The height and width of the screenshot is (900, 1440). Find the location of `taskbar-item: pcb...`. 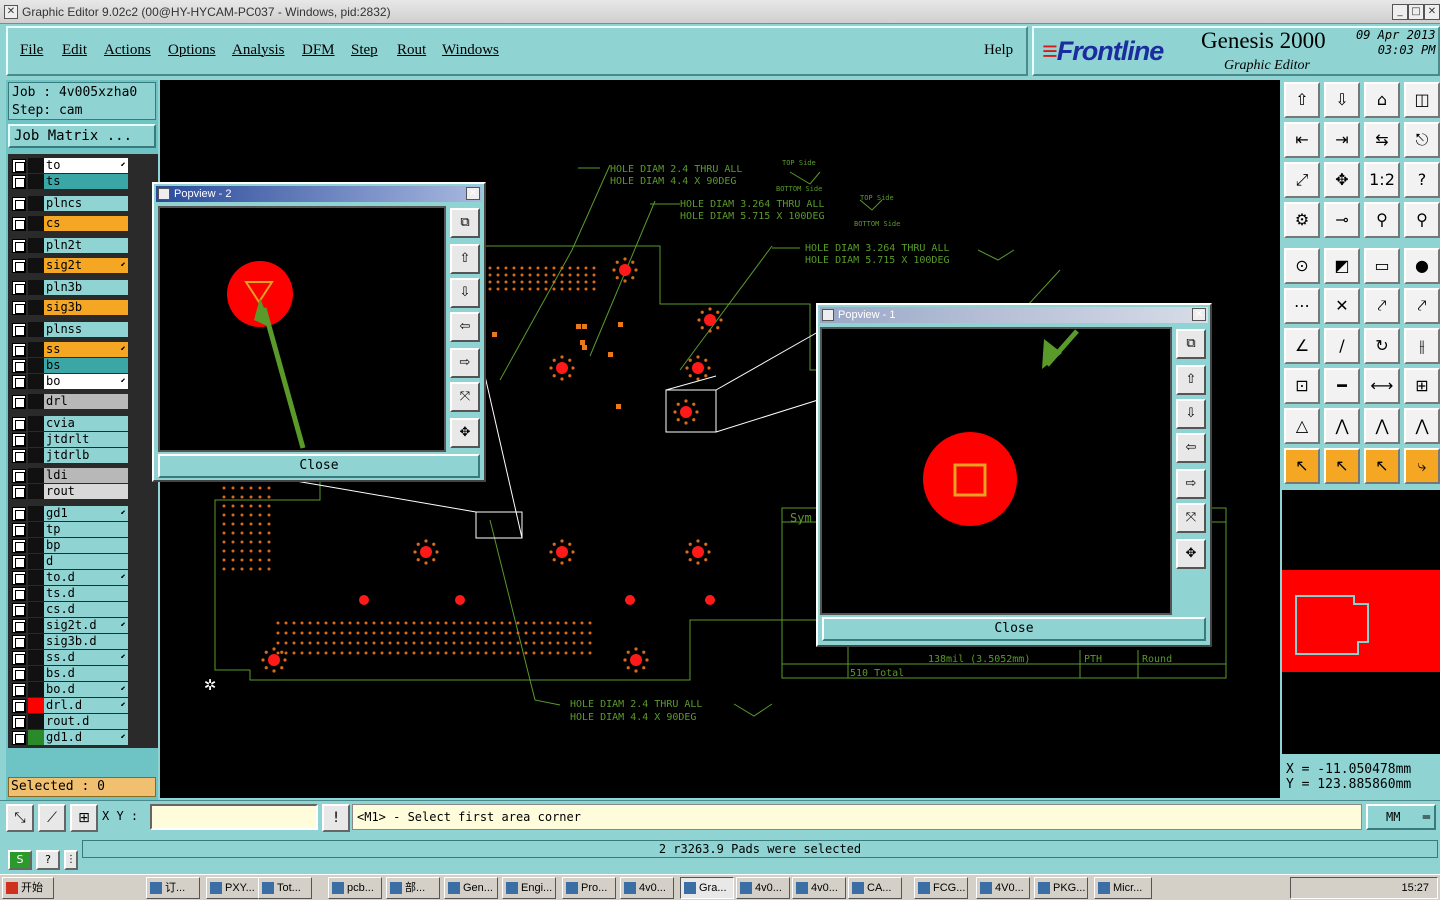

taskbar-item: pcb... is located at coordinates (355, 888).